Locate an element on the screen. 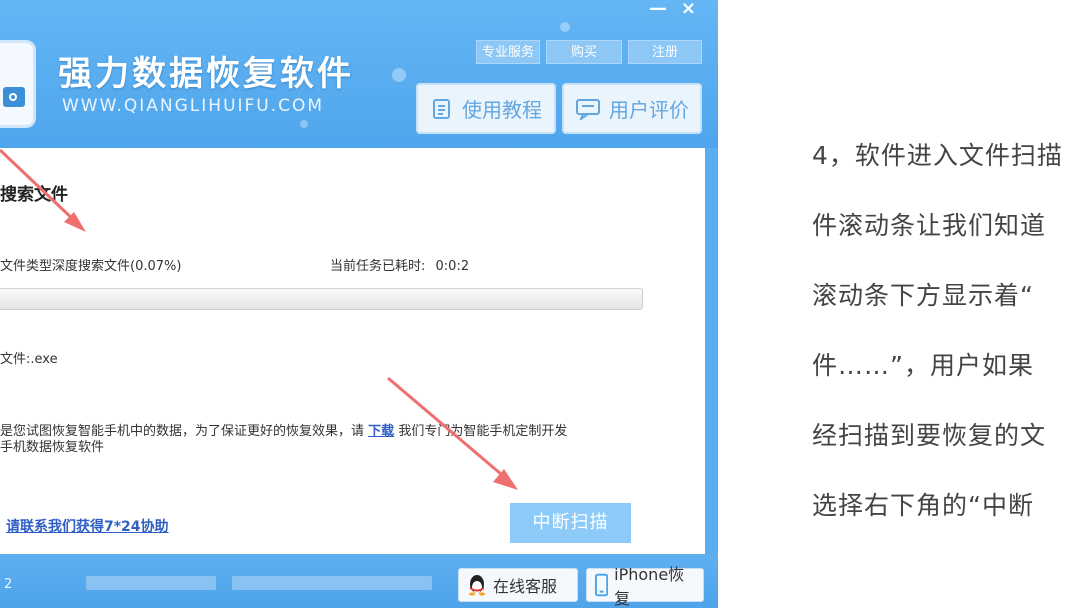 The width and height of the screenshot is (1080, 608). section-title: 搜索文件 is located at coordinates (34, 195).